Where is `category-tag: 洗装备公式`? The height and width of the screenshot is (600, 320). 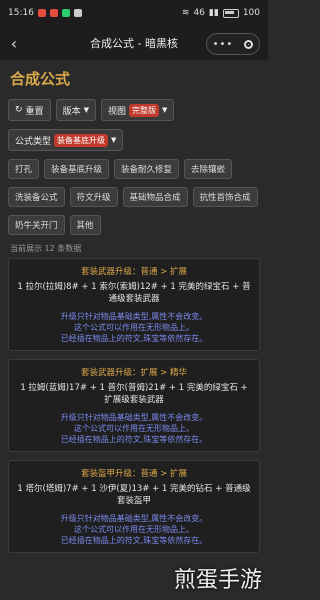 category-tag: 洗装备公式 is located at coordinates (36, 197).